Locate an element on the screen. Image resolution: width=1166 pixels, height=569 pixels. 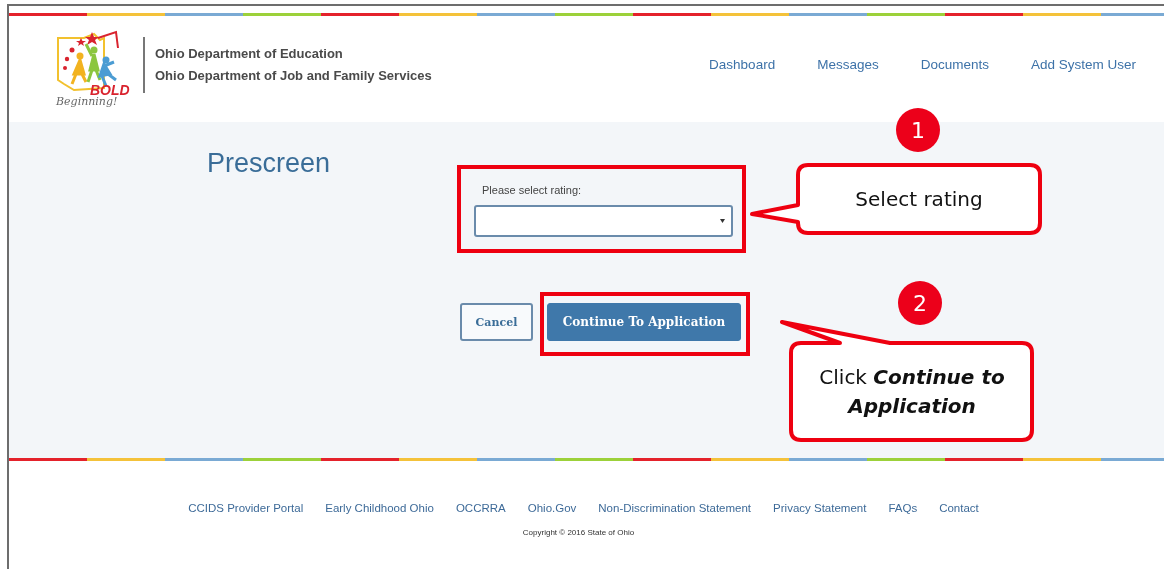
footer-link: OCCRRA is located at coordinates (480, 508).